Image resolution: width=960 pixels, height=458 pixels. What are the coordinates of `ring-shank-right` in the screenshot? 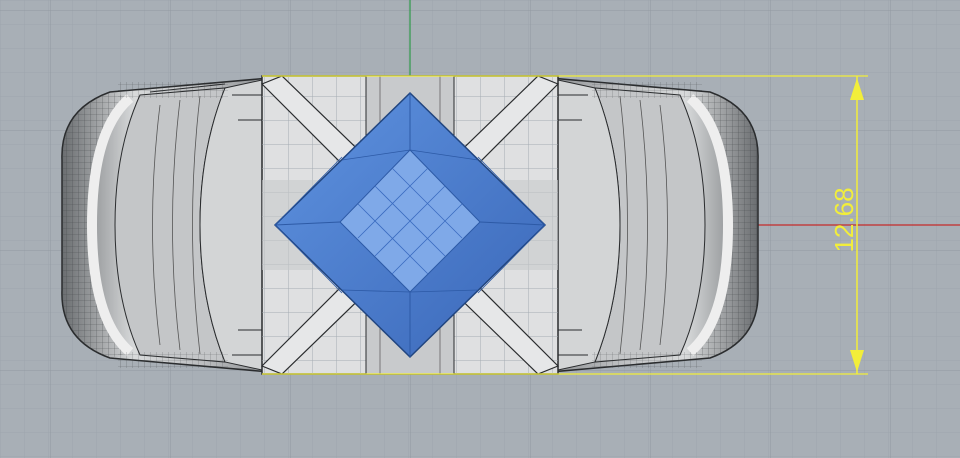 It's located at (654, 225).